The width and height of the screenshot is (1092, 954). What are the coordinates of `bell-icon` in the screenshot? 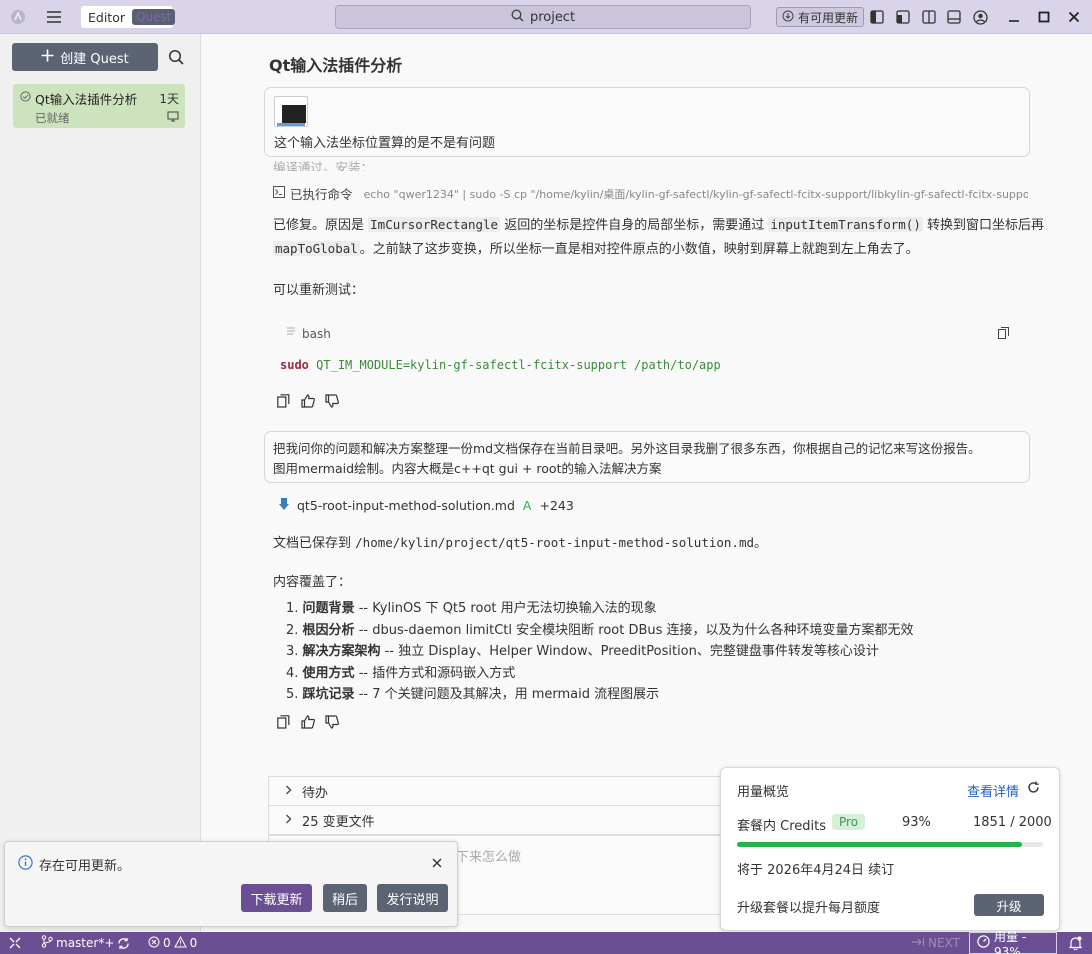 It's located at (1075, 943).